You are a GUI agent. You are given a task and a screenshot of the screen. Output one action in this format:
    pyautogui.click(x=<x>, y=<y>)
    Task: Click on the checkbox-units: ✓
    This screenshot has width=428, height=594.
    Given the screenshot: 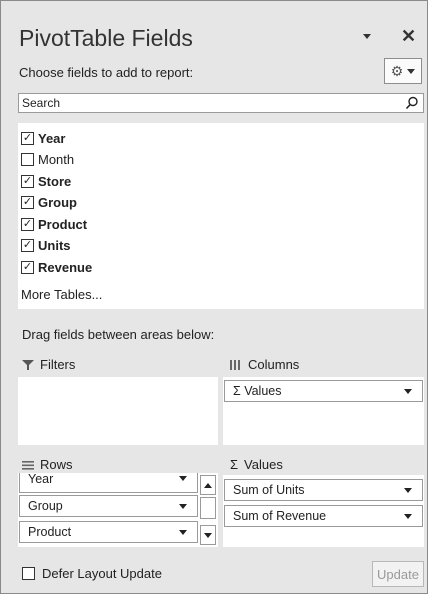 What is the action you would take?
    pyautogui.click(x=27, y=245)
    